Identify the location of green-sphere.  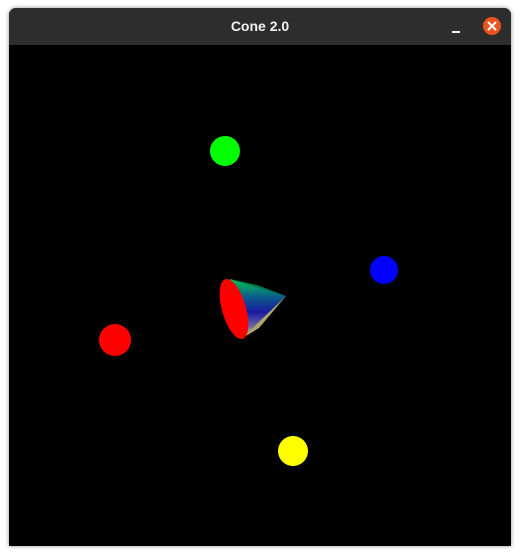
(225, 151).